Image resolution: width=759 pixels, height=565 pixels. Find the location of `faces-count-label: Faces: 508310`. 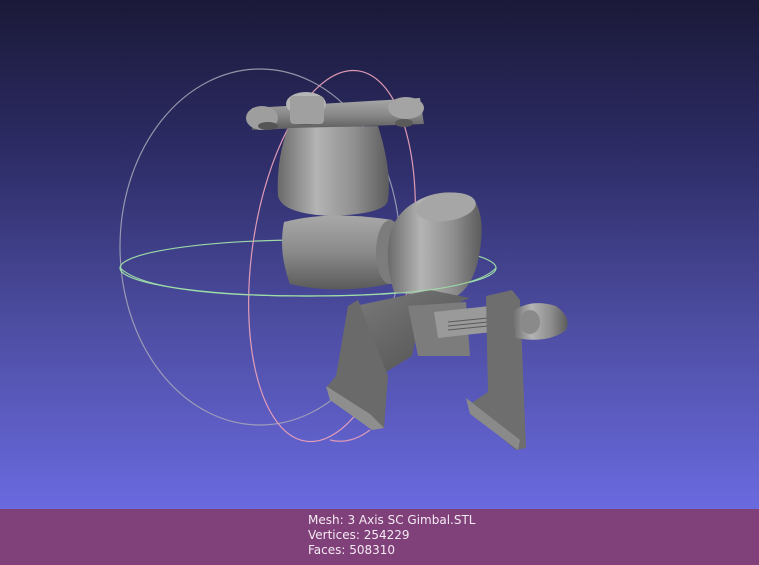

faces-count-label: Faces: 508310 is located at coordinates (352, 550).